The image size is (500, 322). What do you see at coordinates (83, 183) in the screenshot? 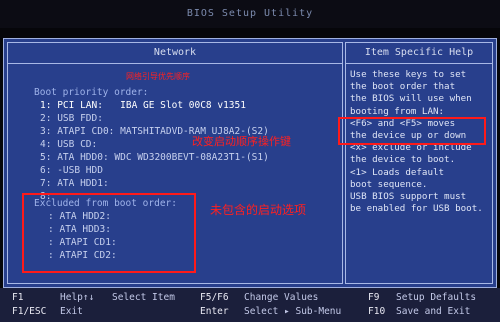
I see `boot-item-device: ATA HDD1:` at bounding box center [83, 183].